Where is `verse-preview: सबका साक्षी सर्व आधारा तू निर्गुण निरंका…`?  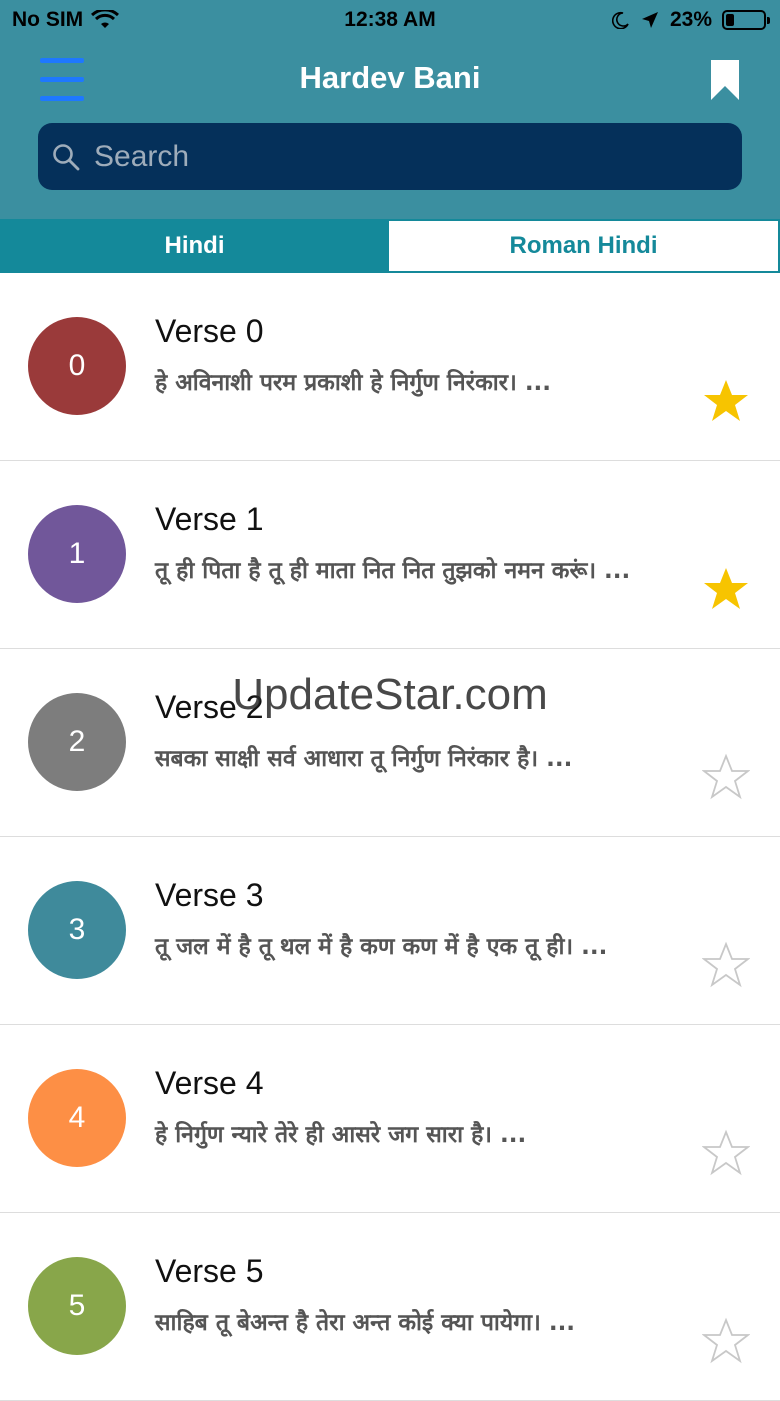
verse-preview: सबका साक्षी सर्व आधारा तू निर्गुण निरंका… is located at coordinates (364, 759).